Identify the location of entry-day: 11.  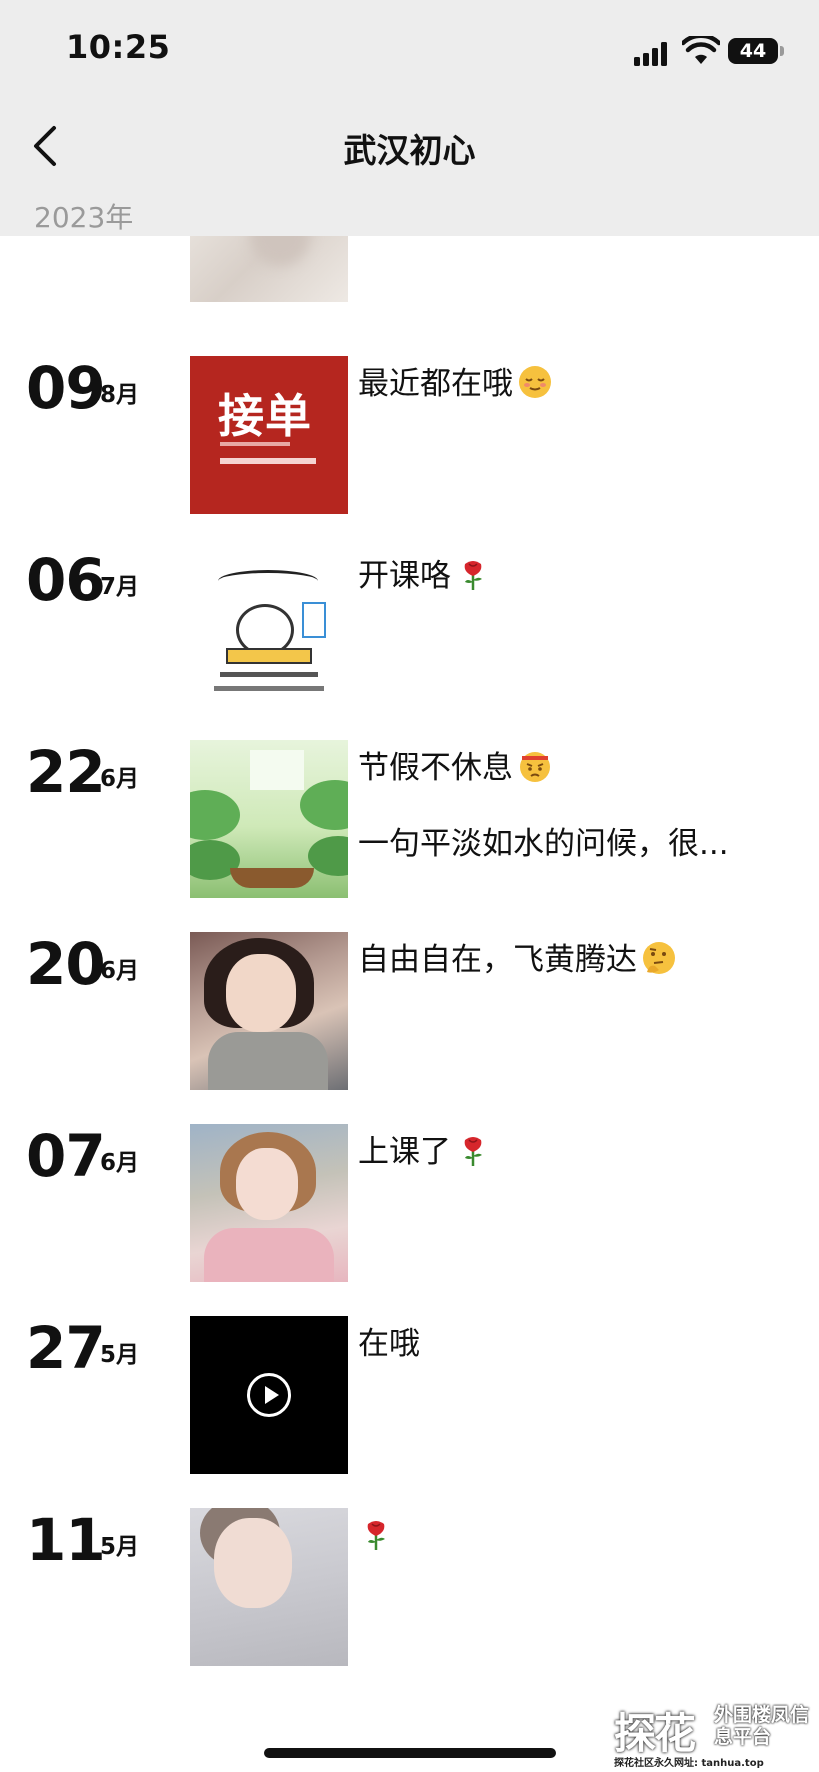
(66, 1540).